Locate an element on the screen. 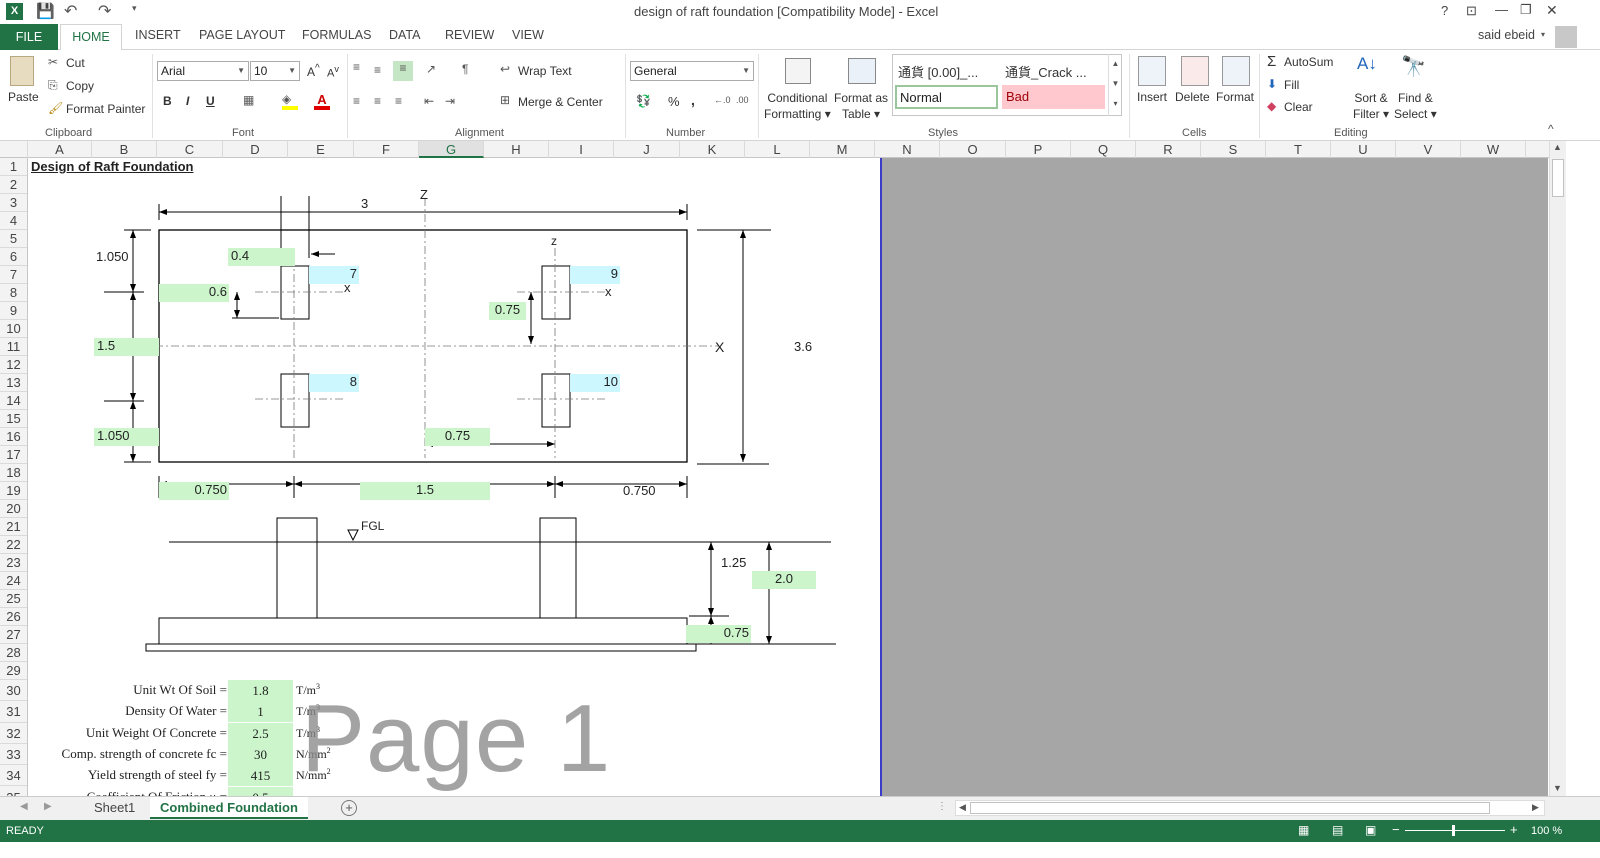 The height and width of the screenshot is (858, 1600). select-all-corner is located at coordinates (14, 149).